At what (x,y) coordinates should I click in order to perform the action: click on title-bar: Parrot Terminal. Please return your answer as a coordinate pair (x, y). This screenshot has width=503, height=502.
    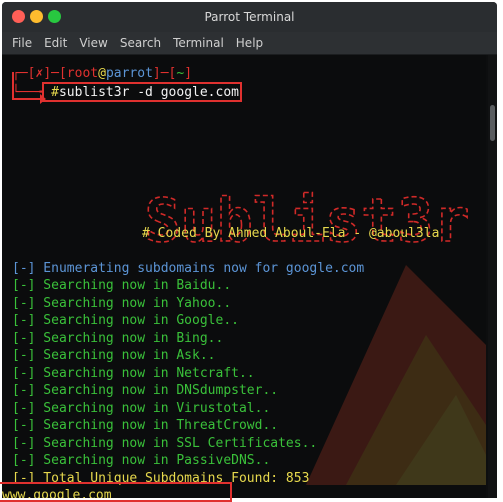
    Looking at the image, I should click on (249, 17).